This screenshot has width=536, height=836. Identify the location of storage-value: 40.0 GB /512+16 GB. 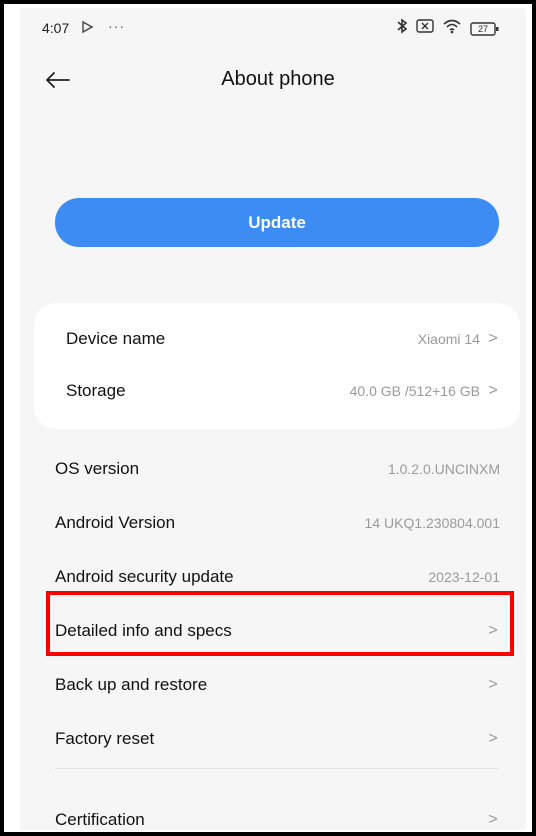
(414, 391).